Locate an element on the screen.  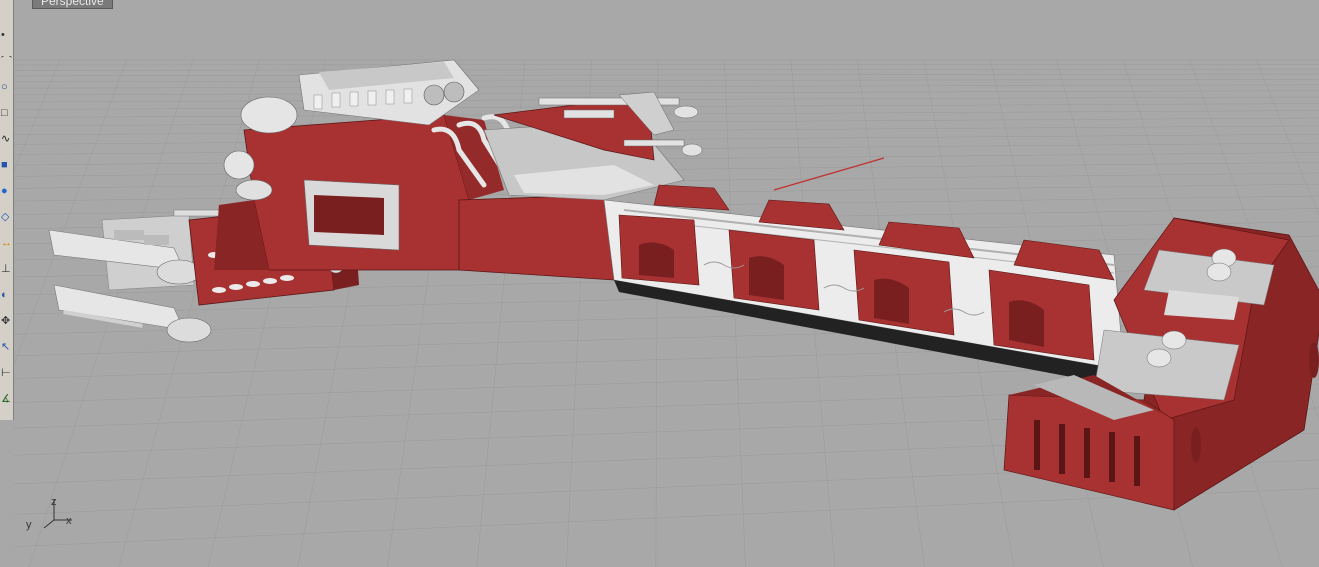
rectangle-tool-icon: □ is located at coordinates (6, 113).